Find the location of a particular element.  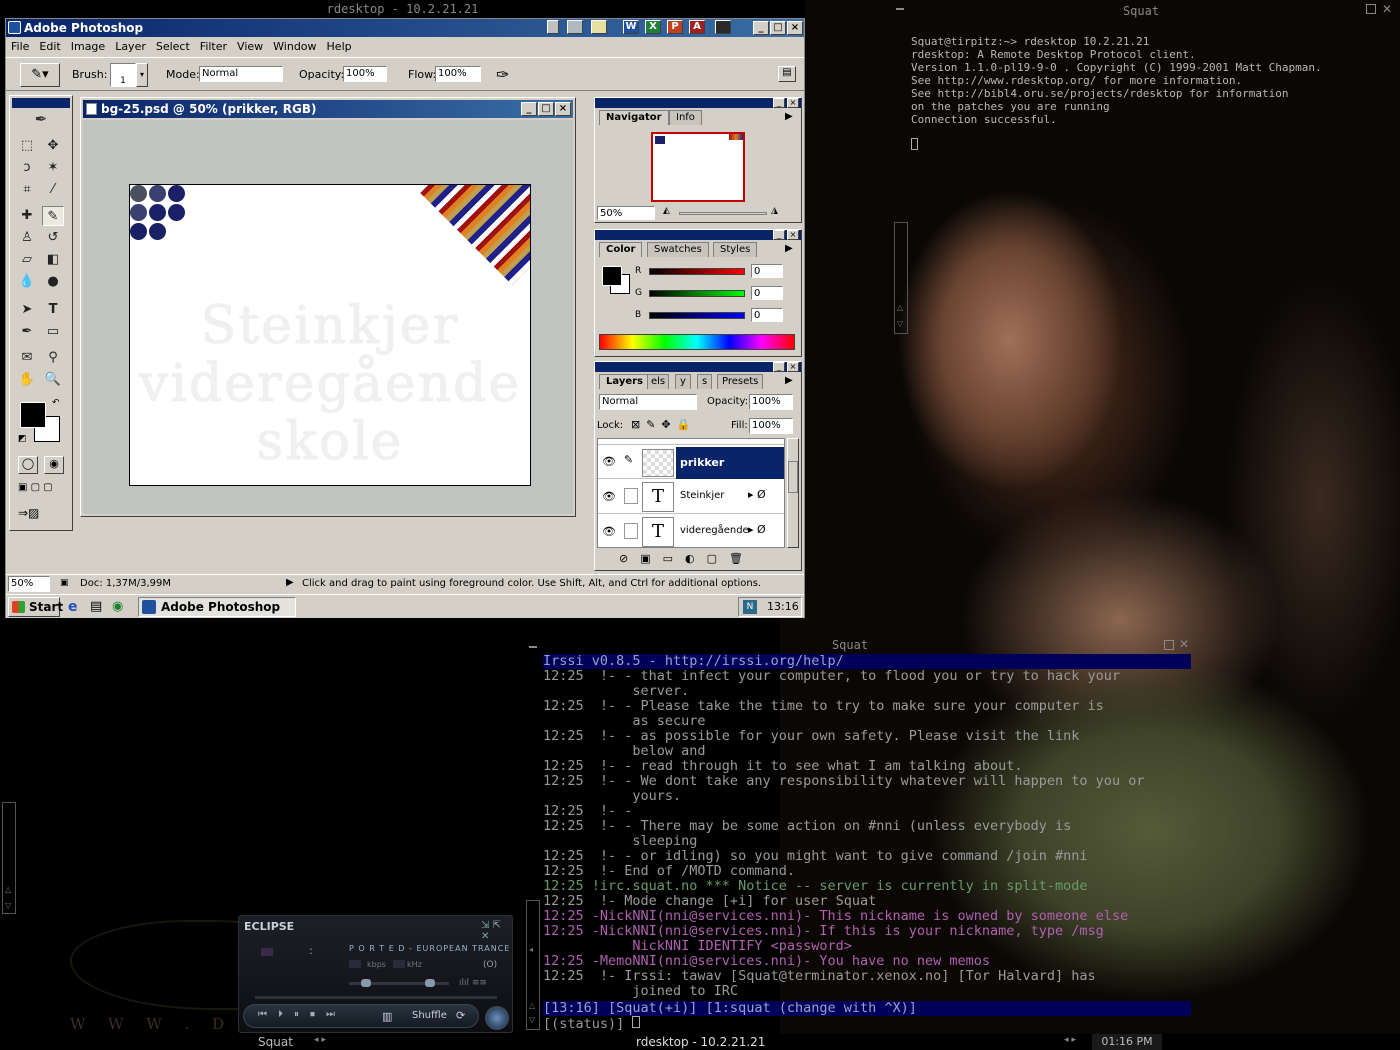

r-field: 0 is located at coordinates (767, 271).